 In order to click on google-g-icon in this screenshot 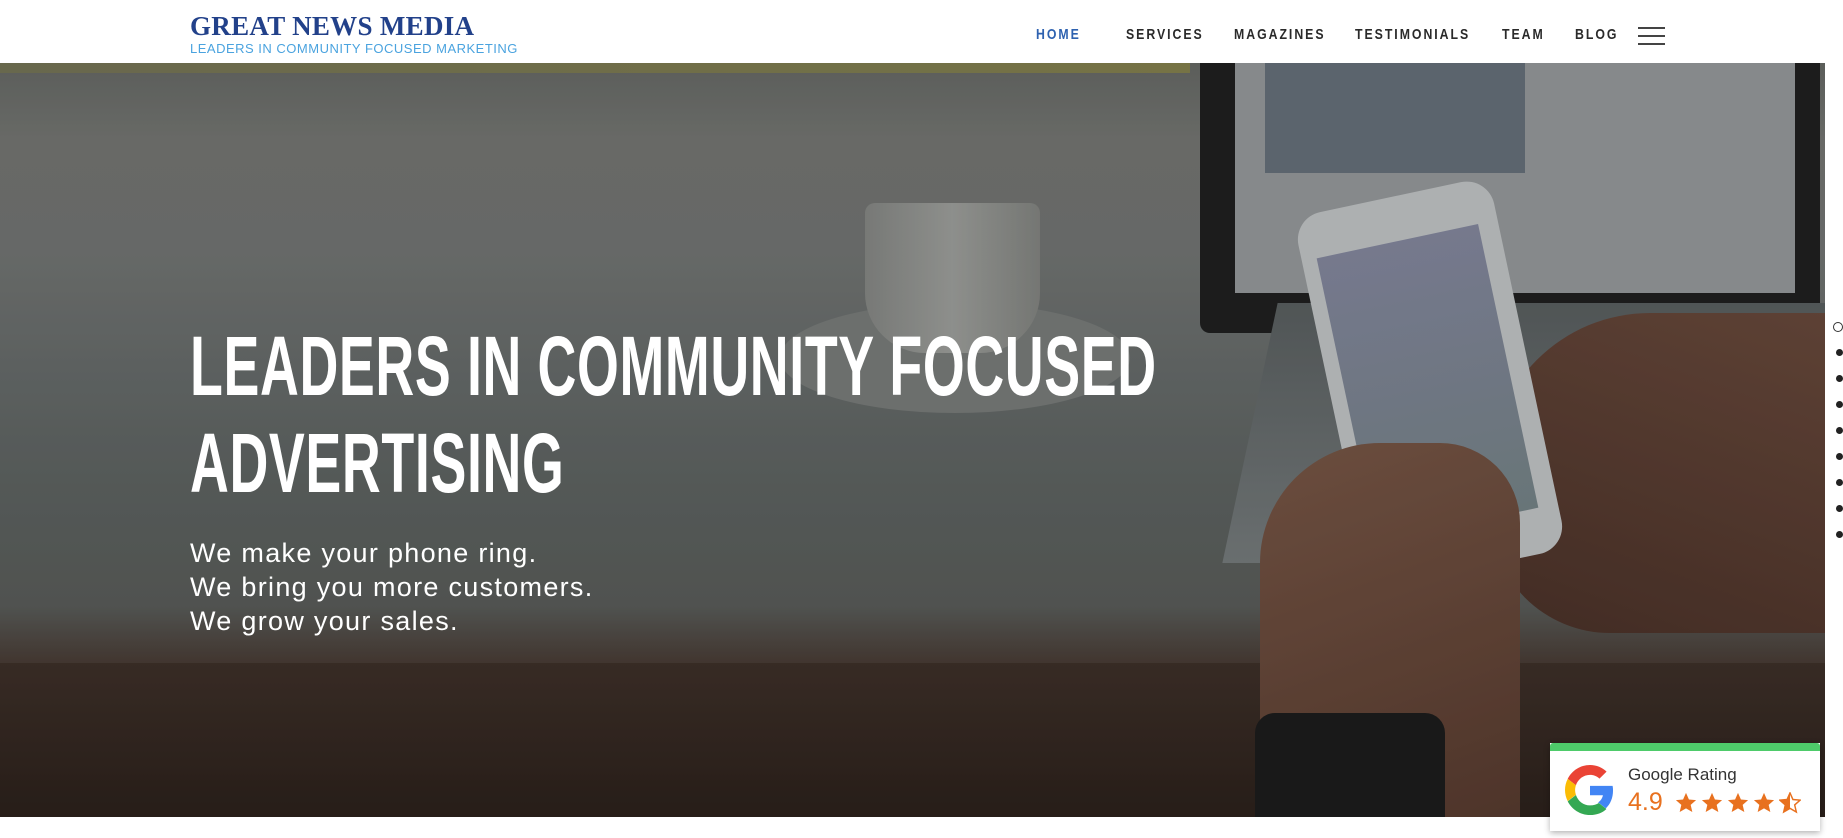, I will do `click(1589, 790)`.